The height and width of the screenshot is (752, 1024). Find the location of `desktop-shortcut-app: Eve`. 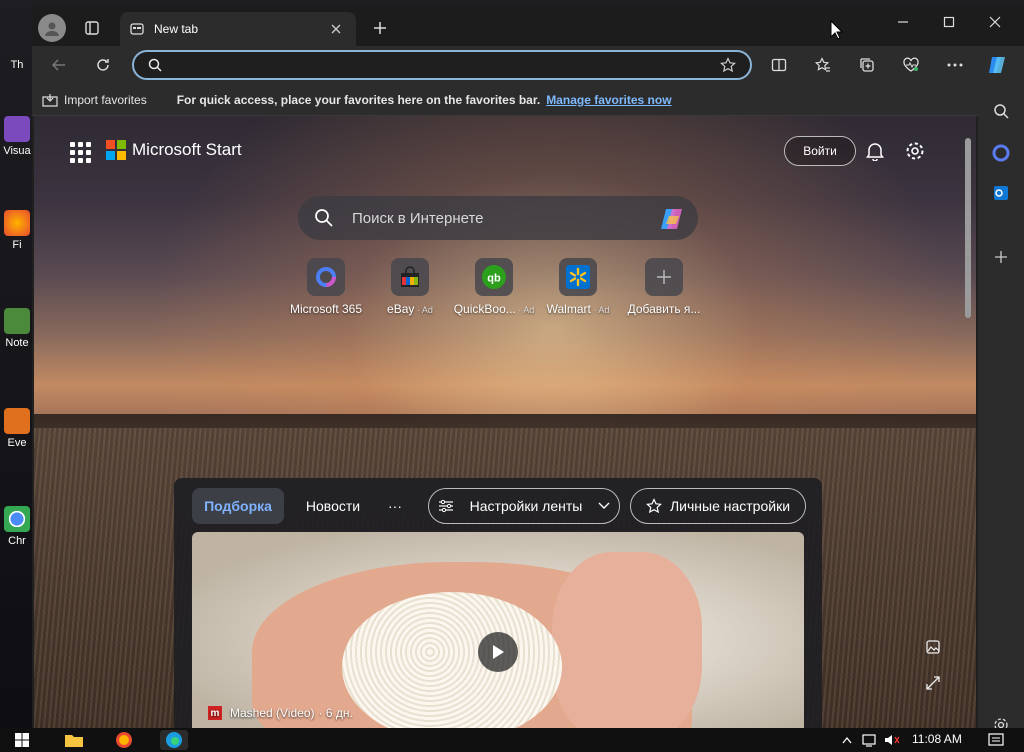

desktop-shortcut-app: Eve is located at coordinates (17, 428).